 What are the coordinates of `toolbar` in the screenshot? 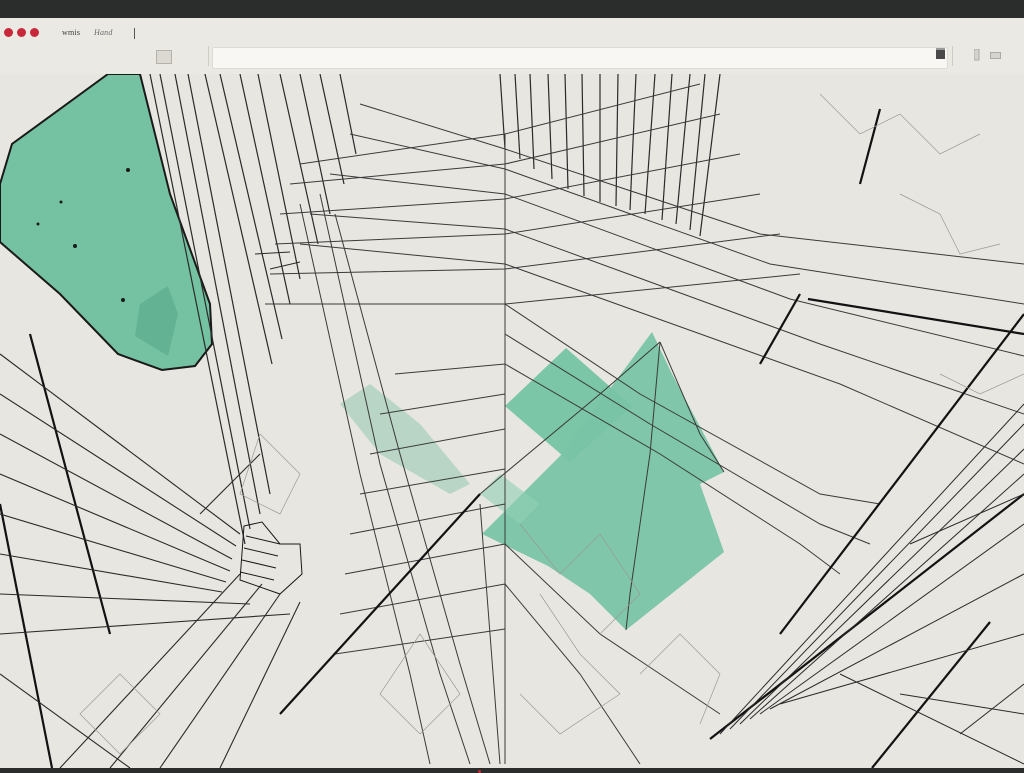 It's located at (512, 59).